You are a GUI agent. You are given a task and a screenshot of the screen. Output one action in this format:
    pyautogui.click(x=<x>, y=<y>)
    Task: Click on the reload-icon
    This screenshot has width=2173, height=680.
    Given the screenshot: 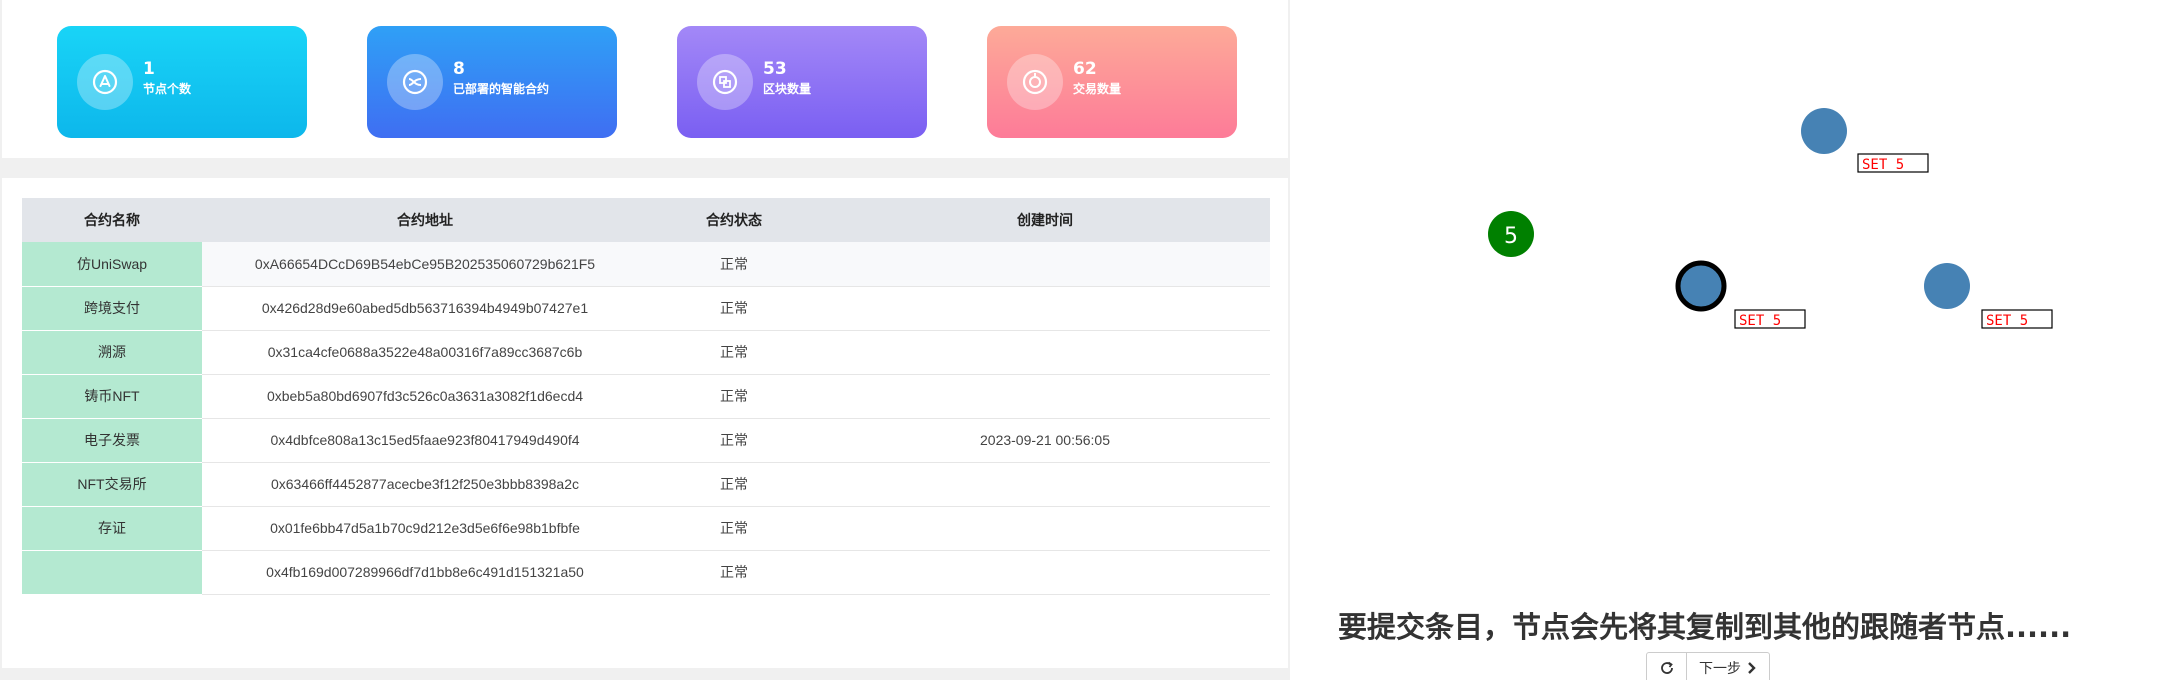 What is the action you would take?
    pyautogui.click(x=1666, y=667)
    